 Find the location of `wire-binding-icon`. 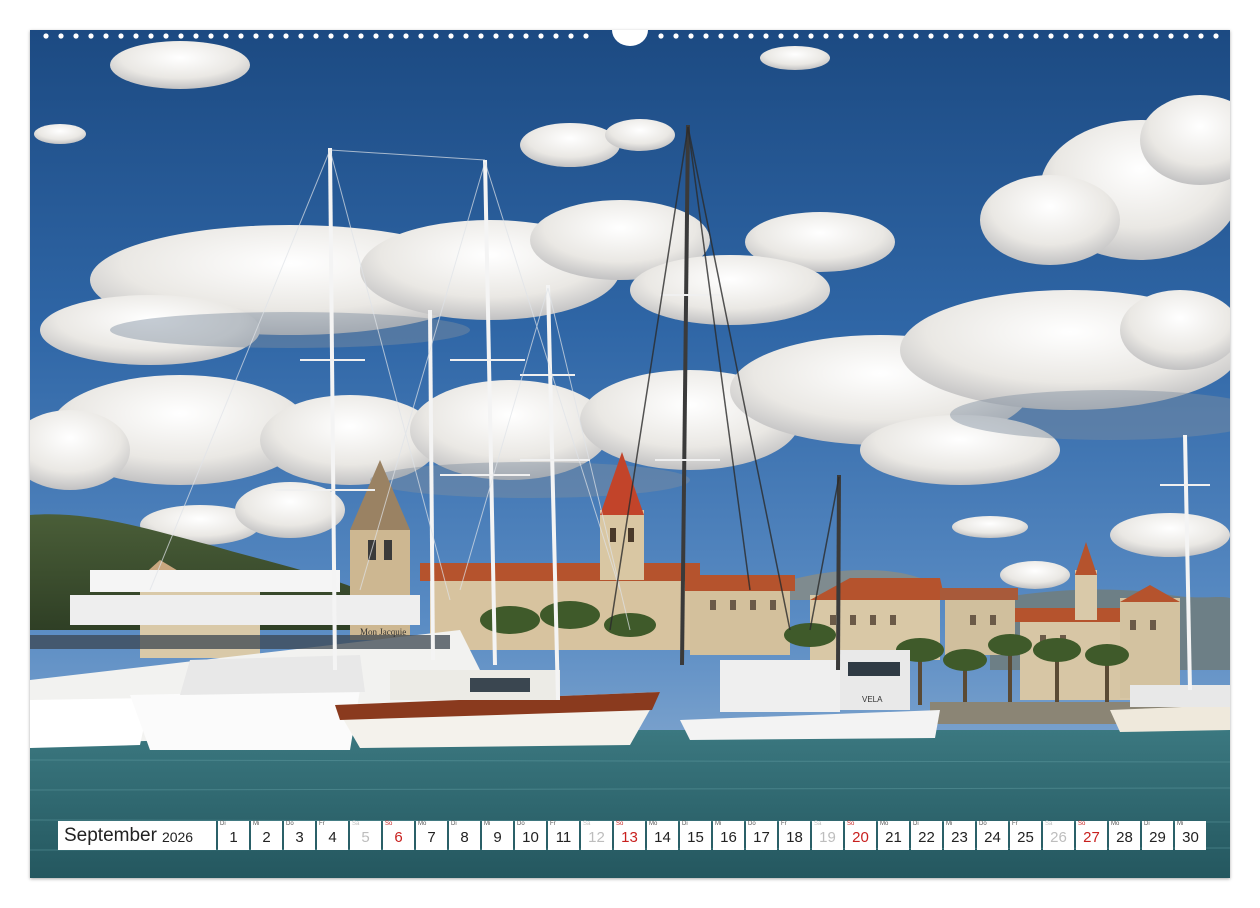

wire-binding-icon is located at coordinates (630, 38).